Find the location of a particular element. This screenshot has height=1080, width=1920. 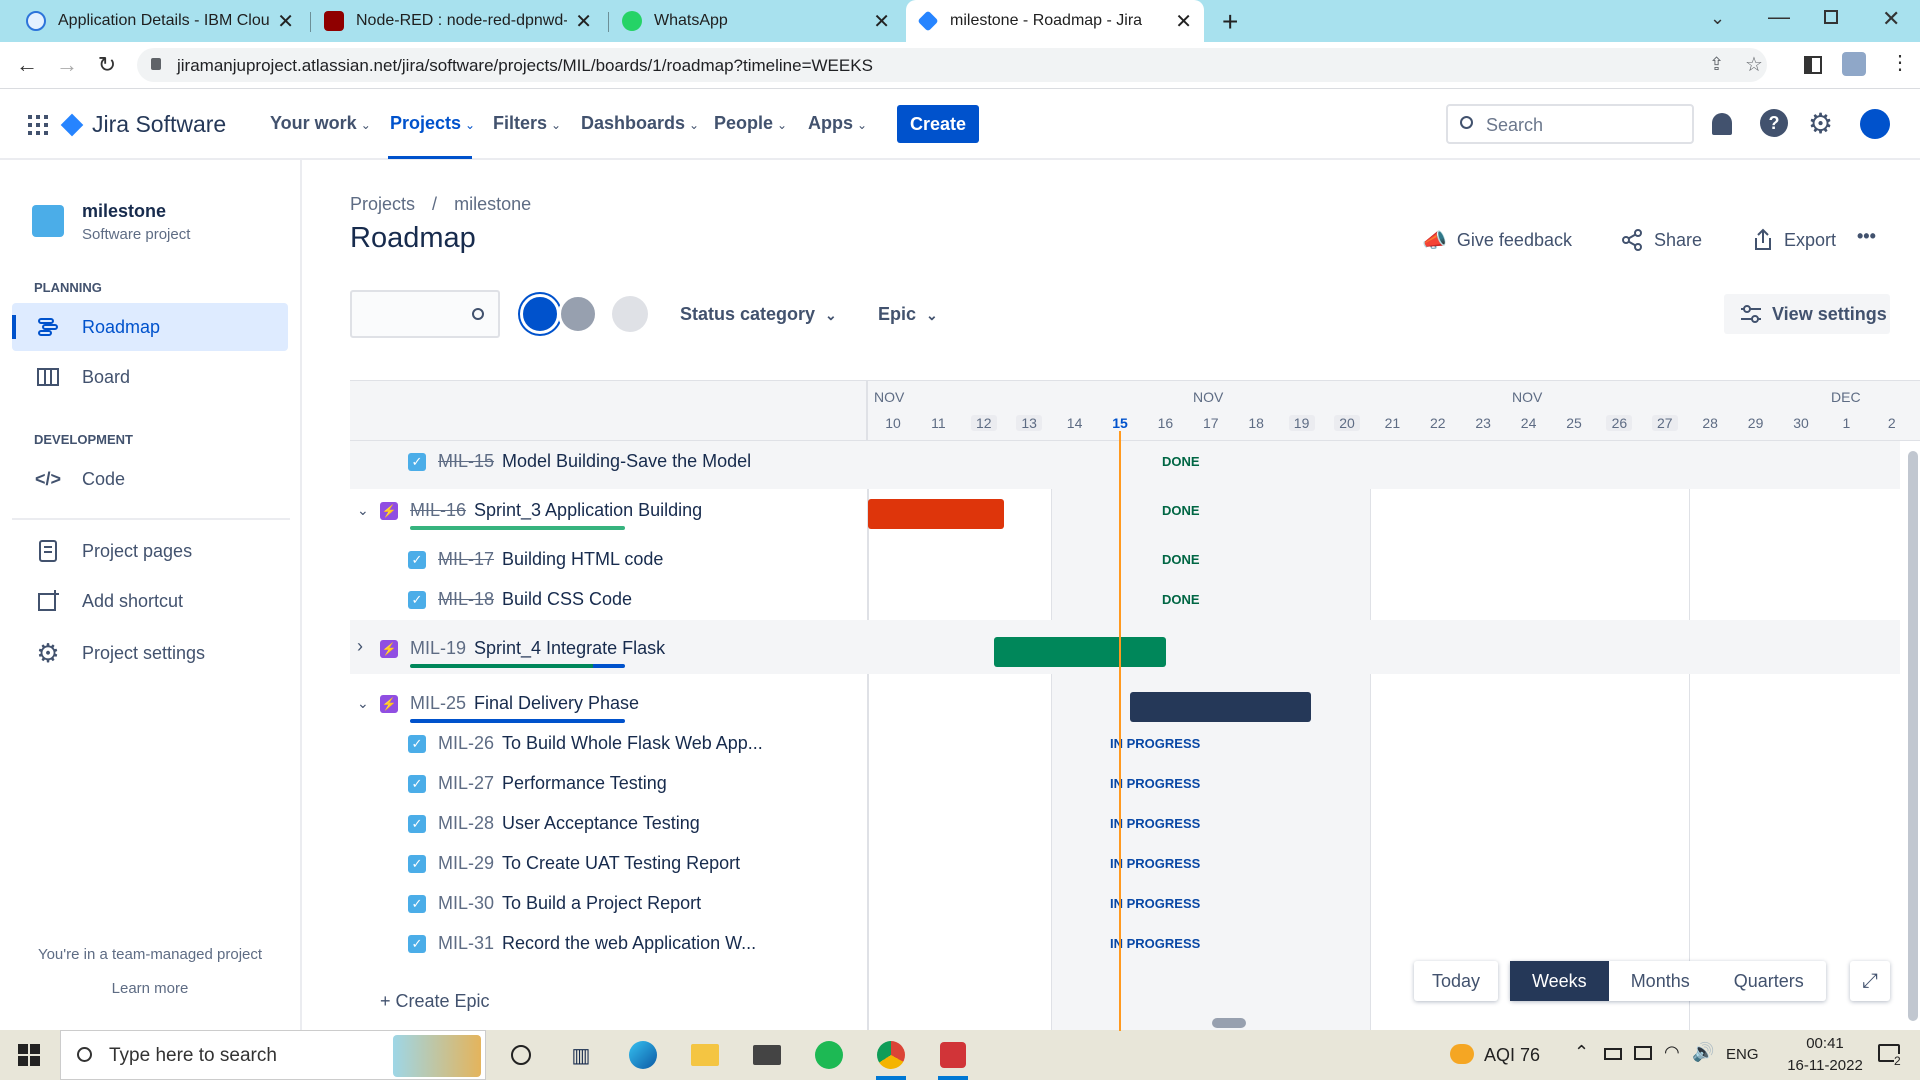

issue-key: MIL-29 is located at coordinates (466, 863).